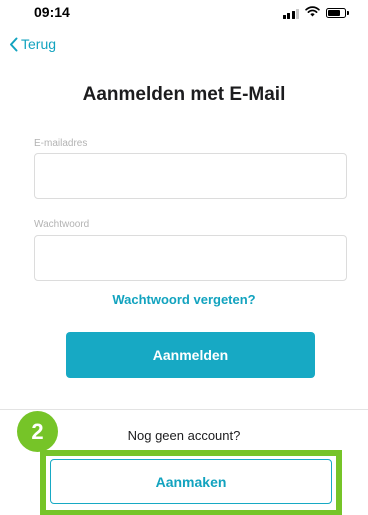 The width and height of the screenshot is (368, 515). I want to click on forgot-password-link: Wachtwoord vergeten?, so click(184, 299).